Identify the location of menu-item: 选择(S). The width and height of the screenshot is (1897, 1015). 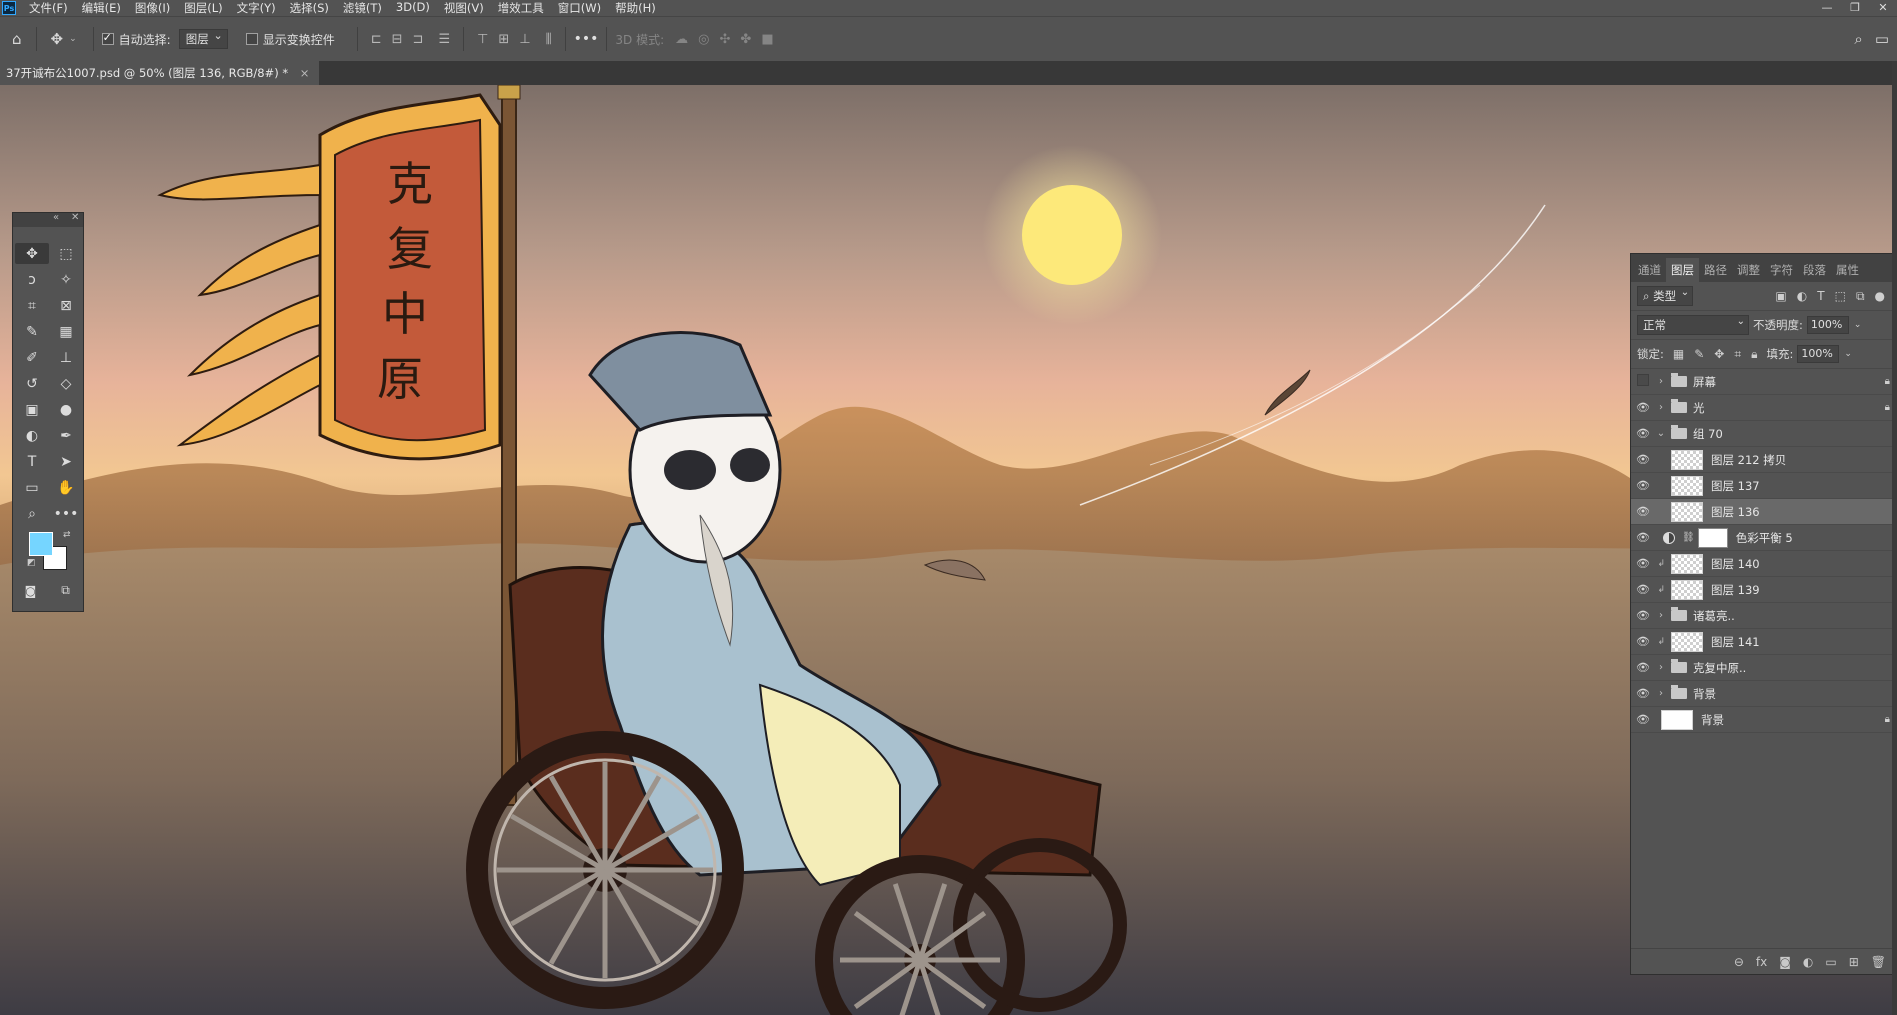
(309, 8).